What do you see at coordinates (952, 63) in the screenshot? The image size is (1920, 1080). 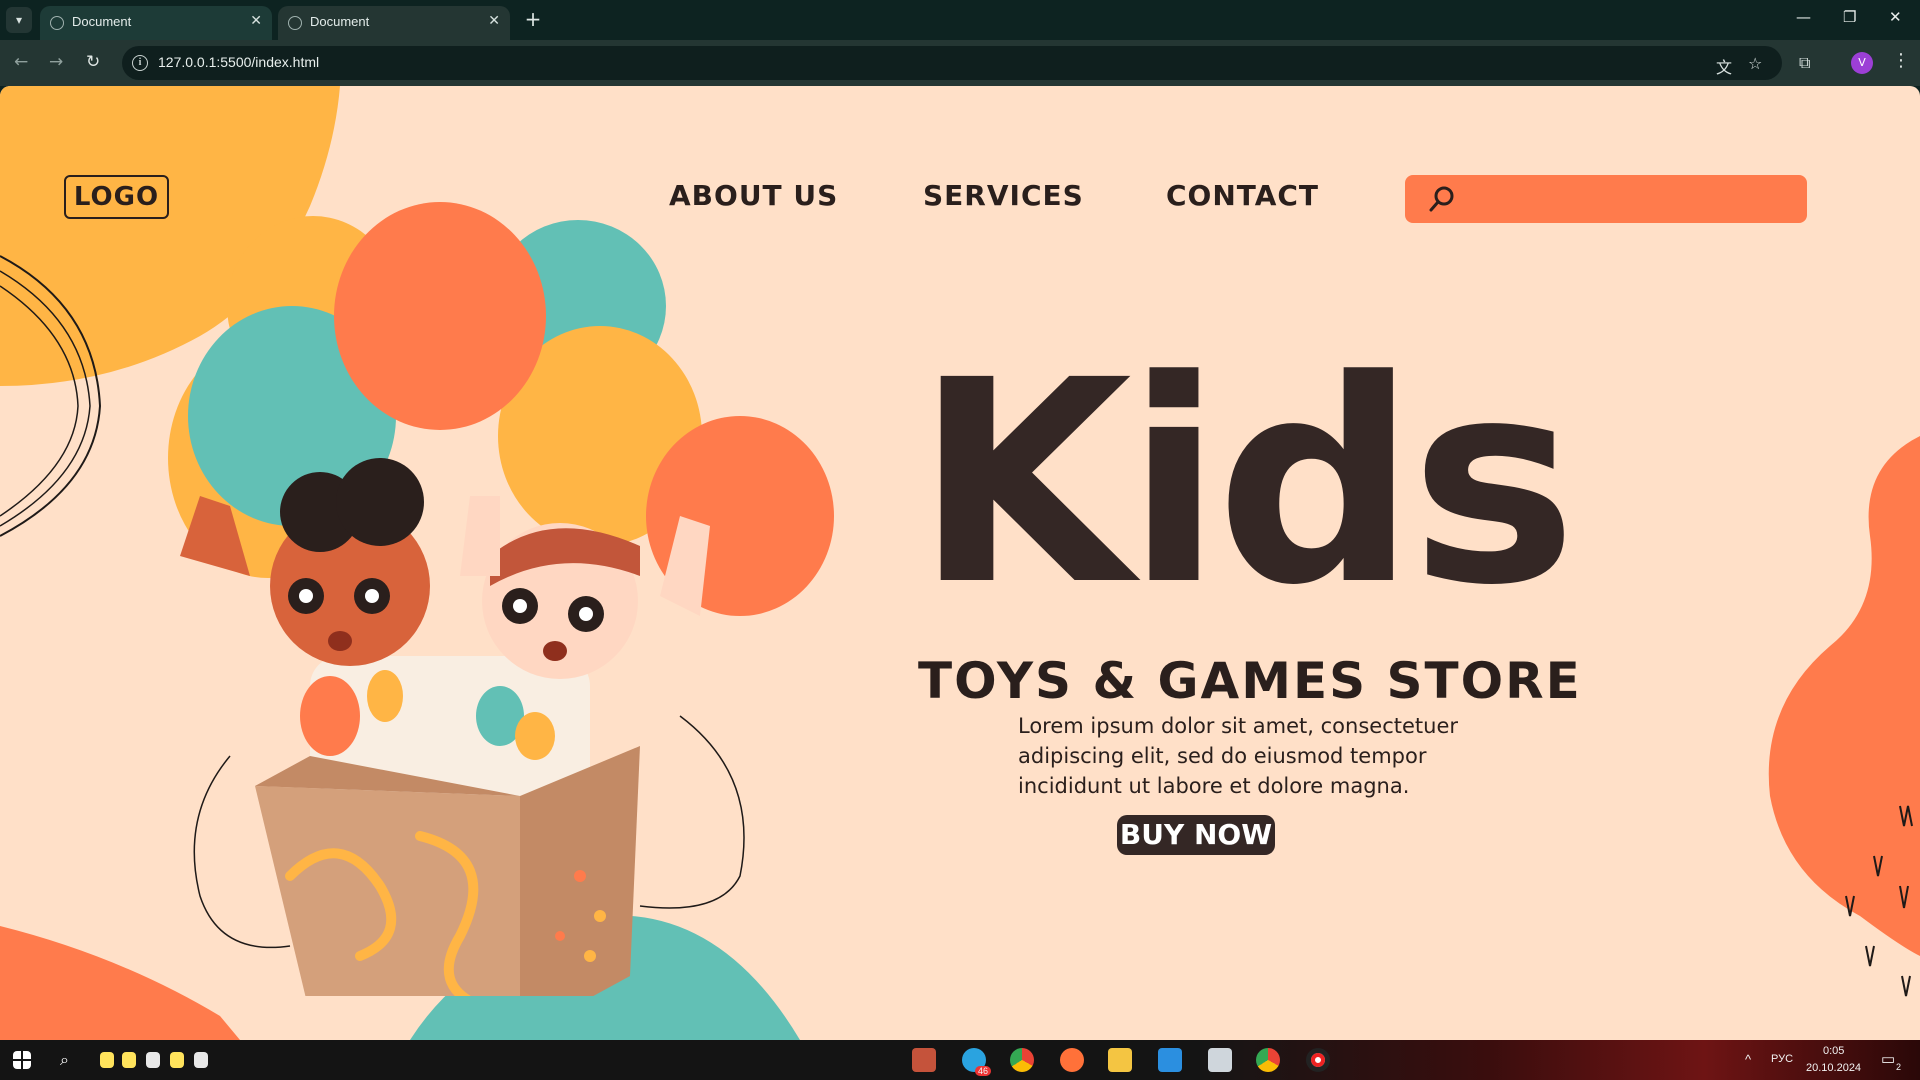 I see `address-bar: i 127.0.0.1:5500/index.html 文 ☆` at bounding box center [952, 63].